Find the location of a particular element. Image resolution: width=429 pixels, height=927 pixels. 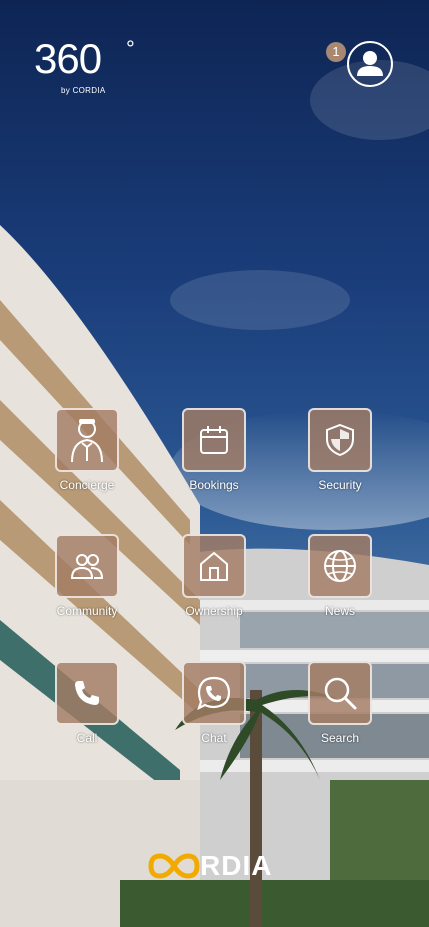

tile-ownership-label: Ownership is located at coordinates (214, 611).